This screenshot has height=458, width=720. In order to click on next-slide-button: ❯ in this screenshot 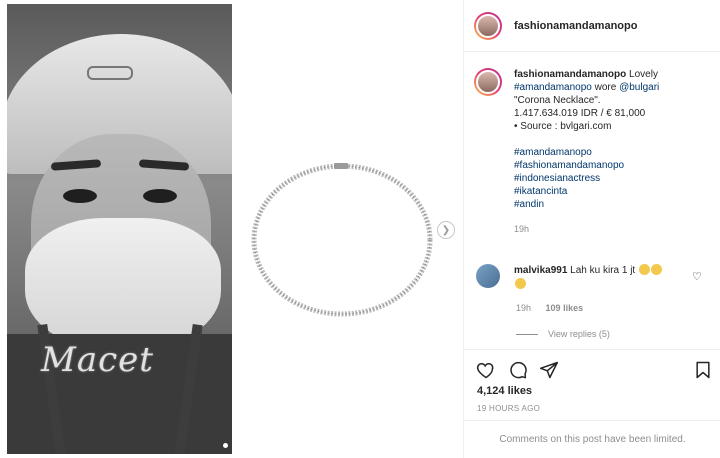, I will do `click(446, 230)`.